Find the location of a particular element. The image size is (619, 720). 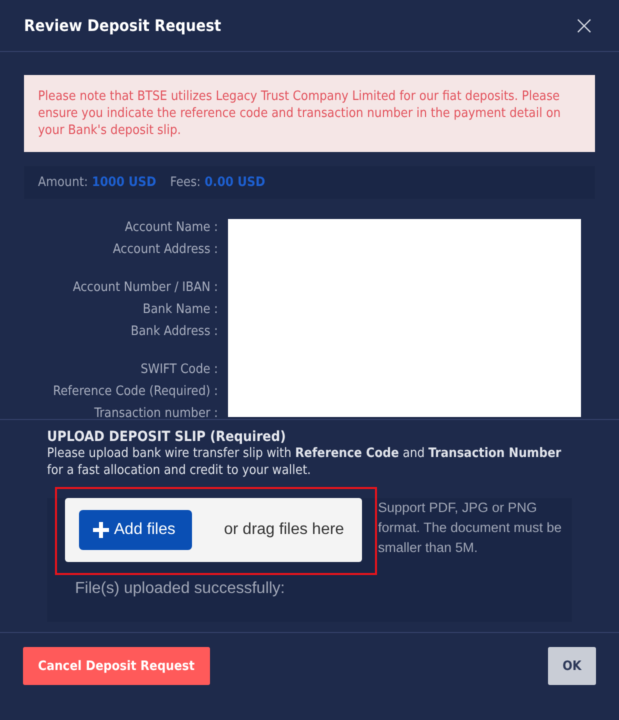

detail-label: Bank Name : is located at coordinates (180, 309).